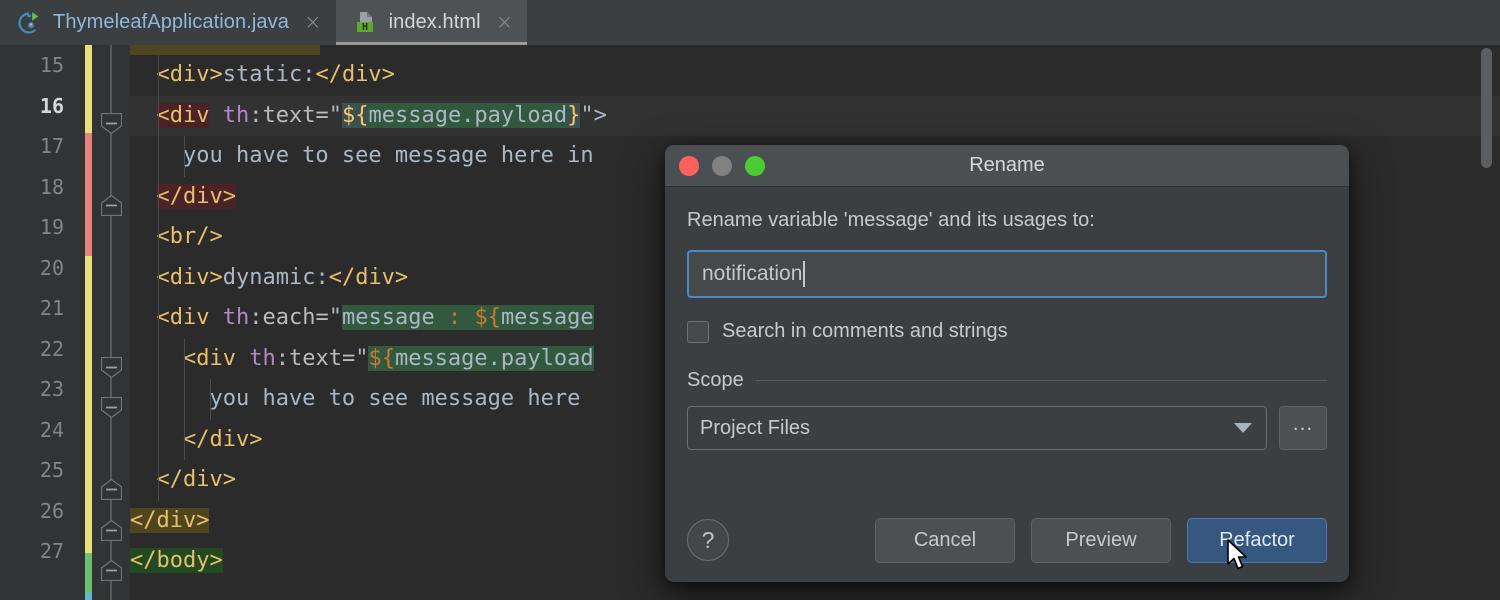 The width and height of the screenshot is (1500, 600). I want to click on search-comments-label: Search in comments and strings, so click(865, 331).